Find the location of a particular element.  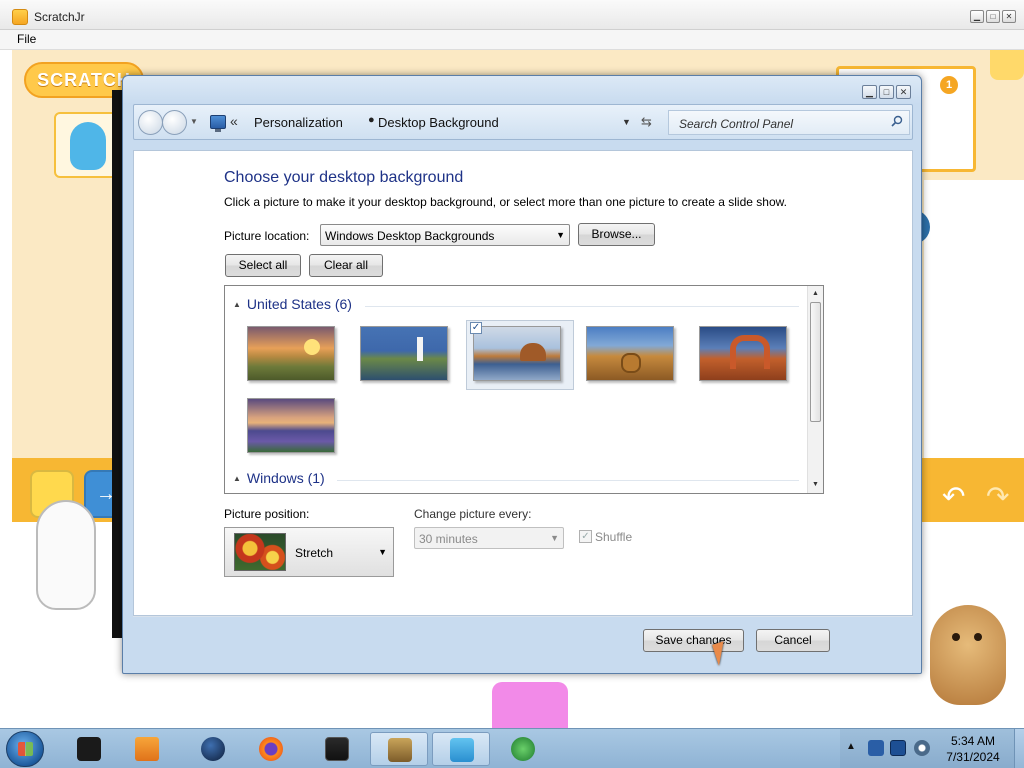

terminal-icon is located at coordinates (89, 749).